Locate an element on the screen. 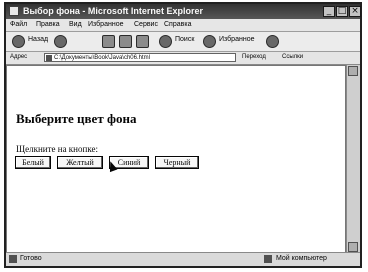 Image resolution: width=368 pixels, height=272 pixels. back-label: Назад is located at coordinates (38, 39).